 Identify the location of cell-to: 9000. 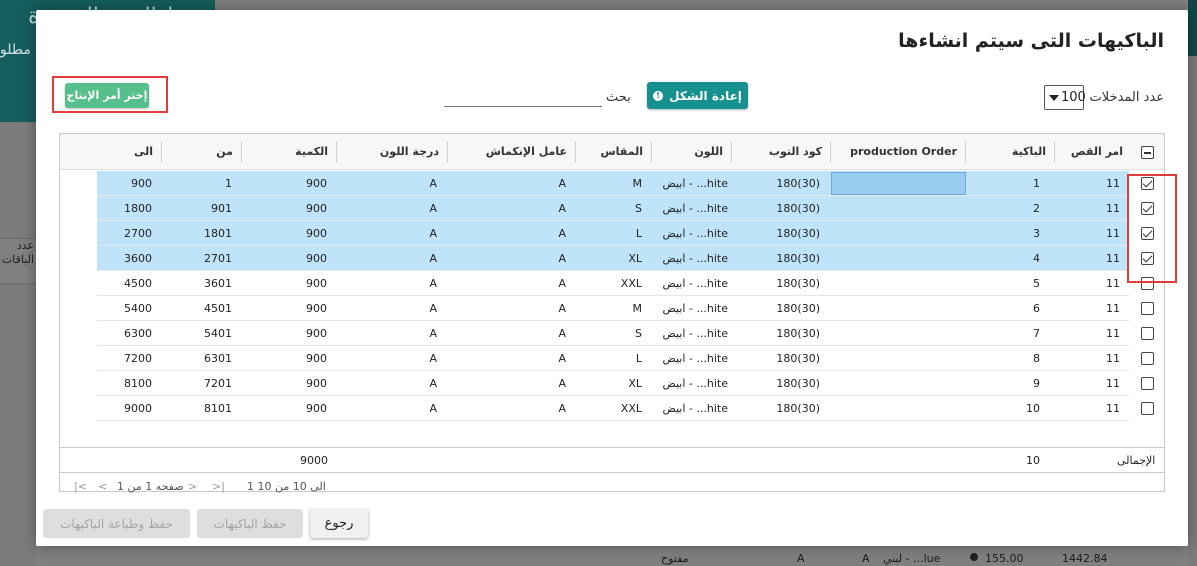
(138, 408).